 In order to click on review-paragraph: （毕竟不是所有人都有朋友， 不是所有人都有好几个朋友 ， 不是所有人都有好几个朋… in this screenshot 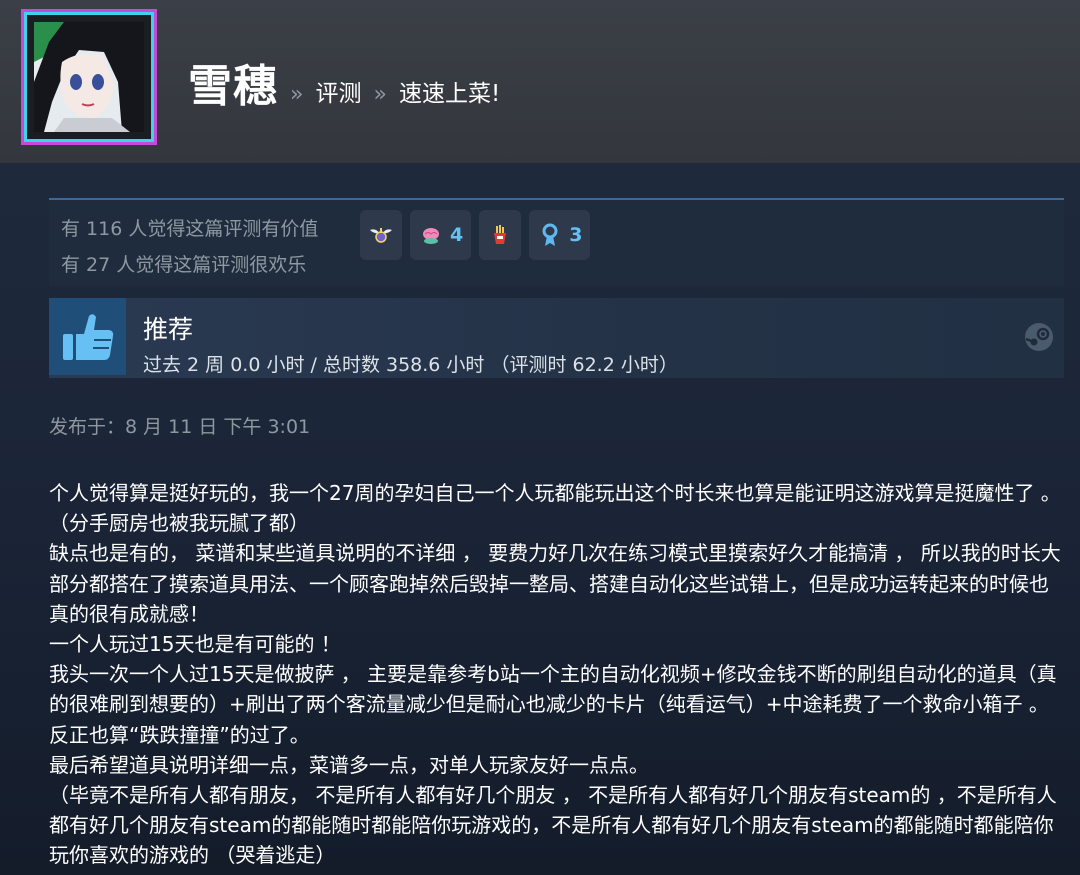, I will do `click(553, 825)`.